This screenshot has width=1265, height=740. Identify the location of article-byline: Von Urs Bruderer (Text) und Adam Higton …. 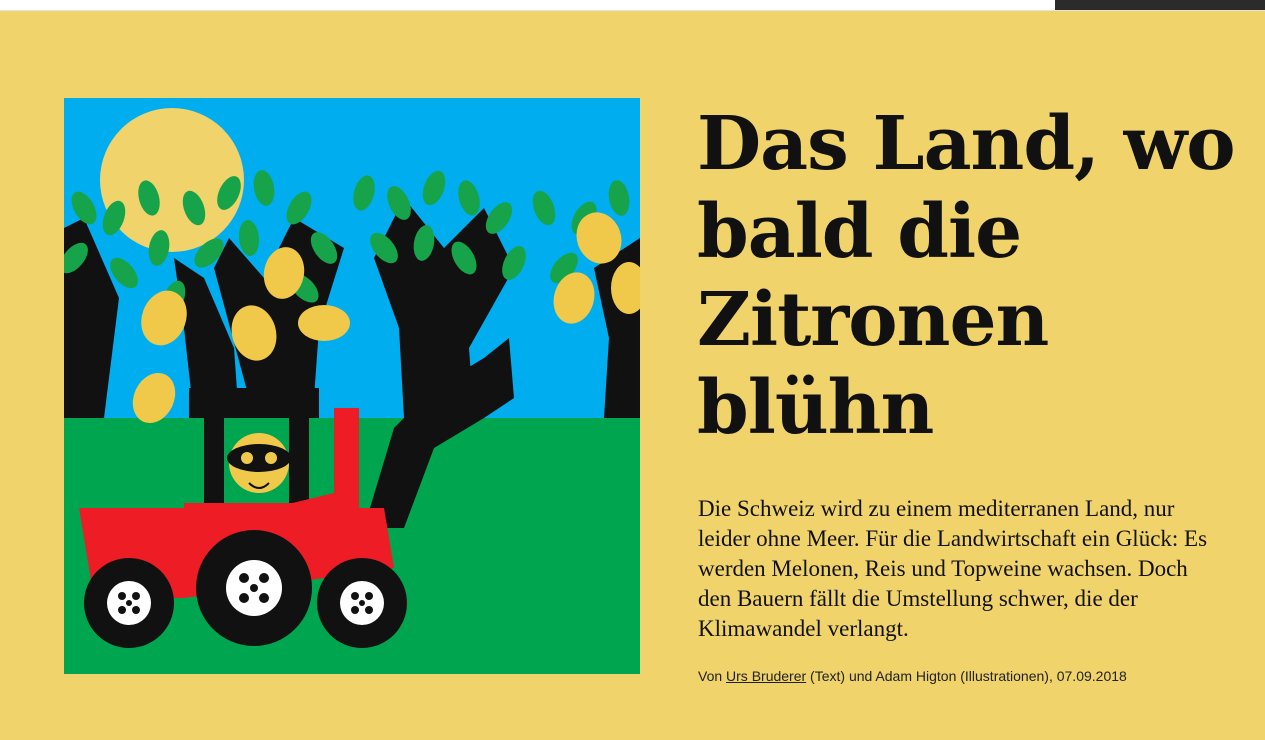
(968, 676).